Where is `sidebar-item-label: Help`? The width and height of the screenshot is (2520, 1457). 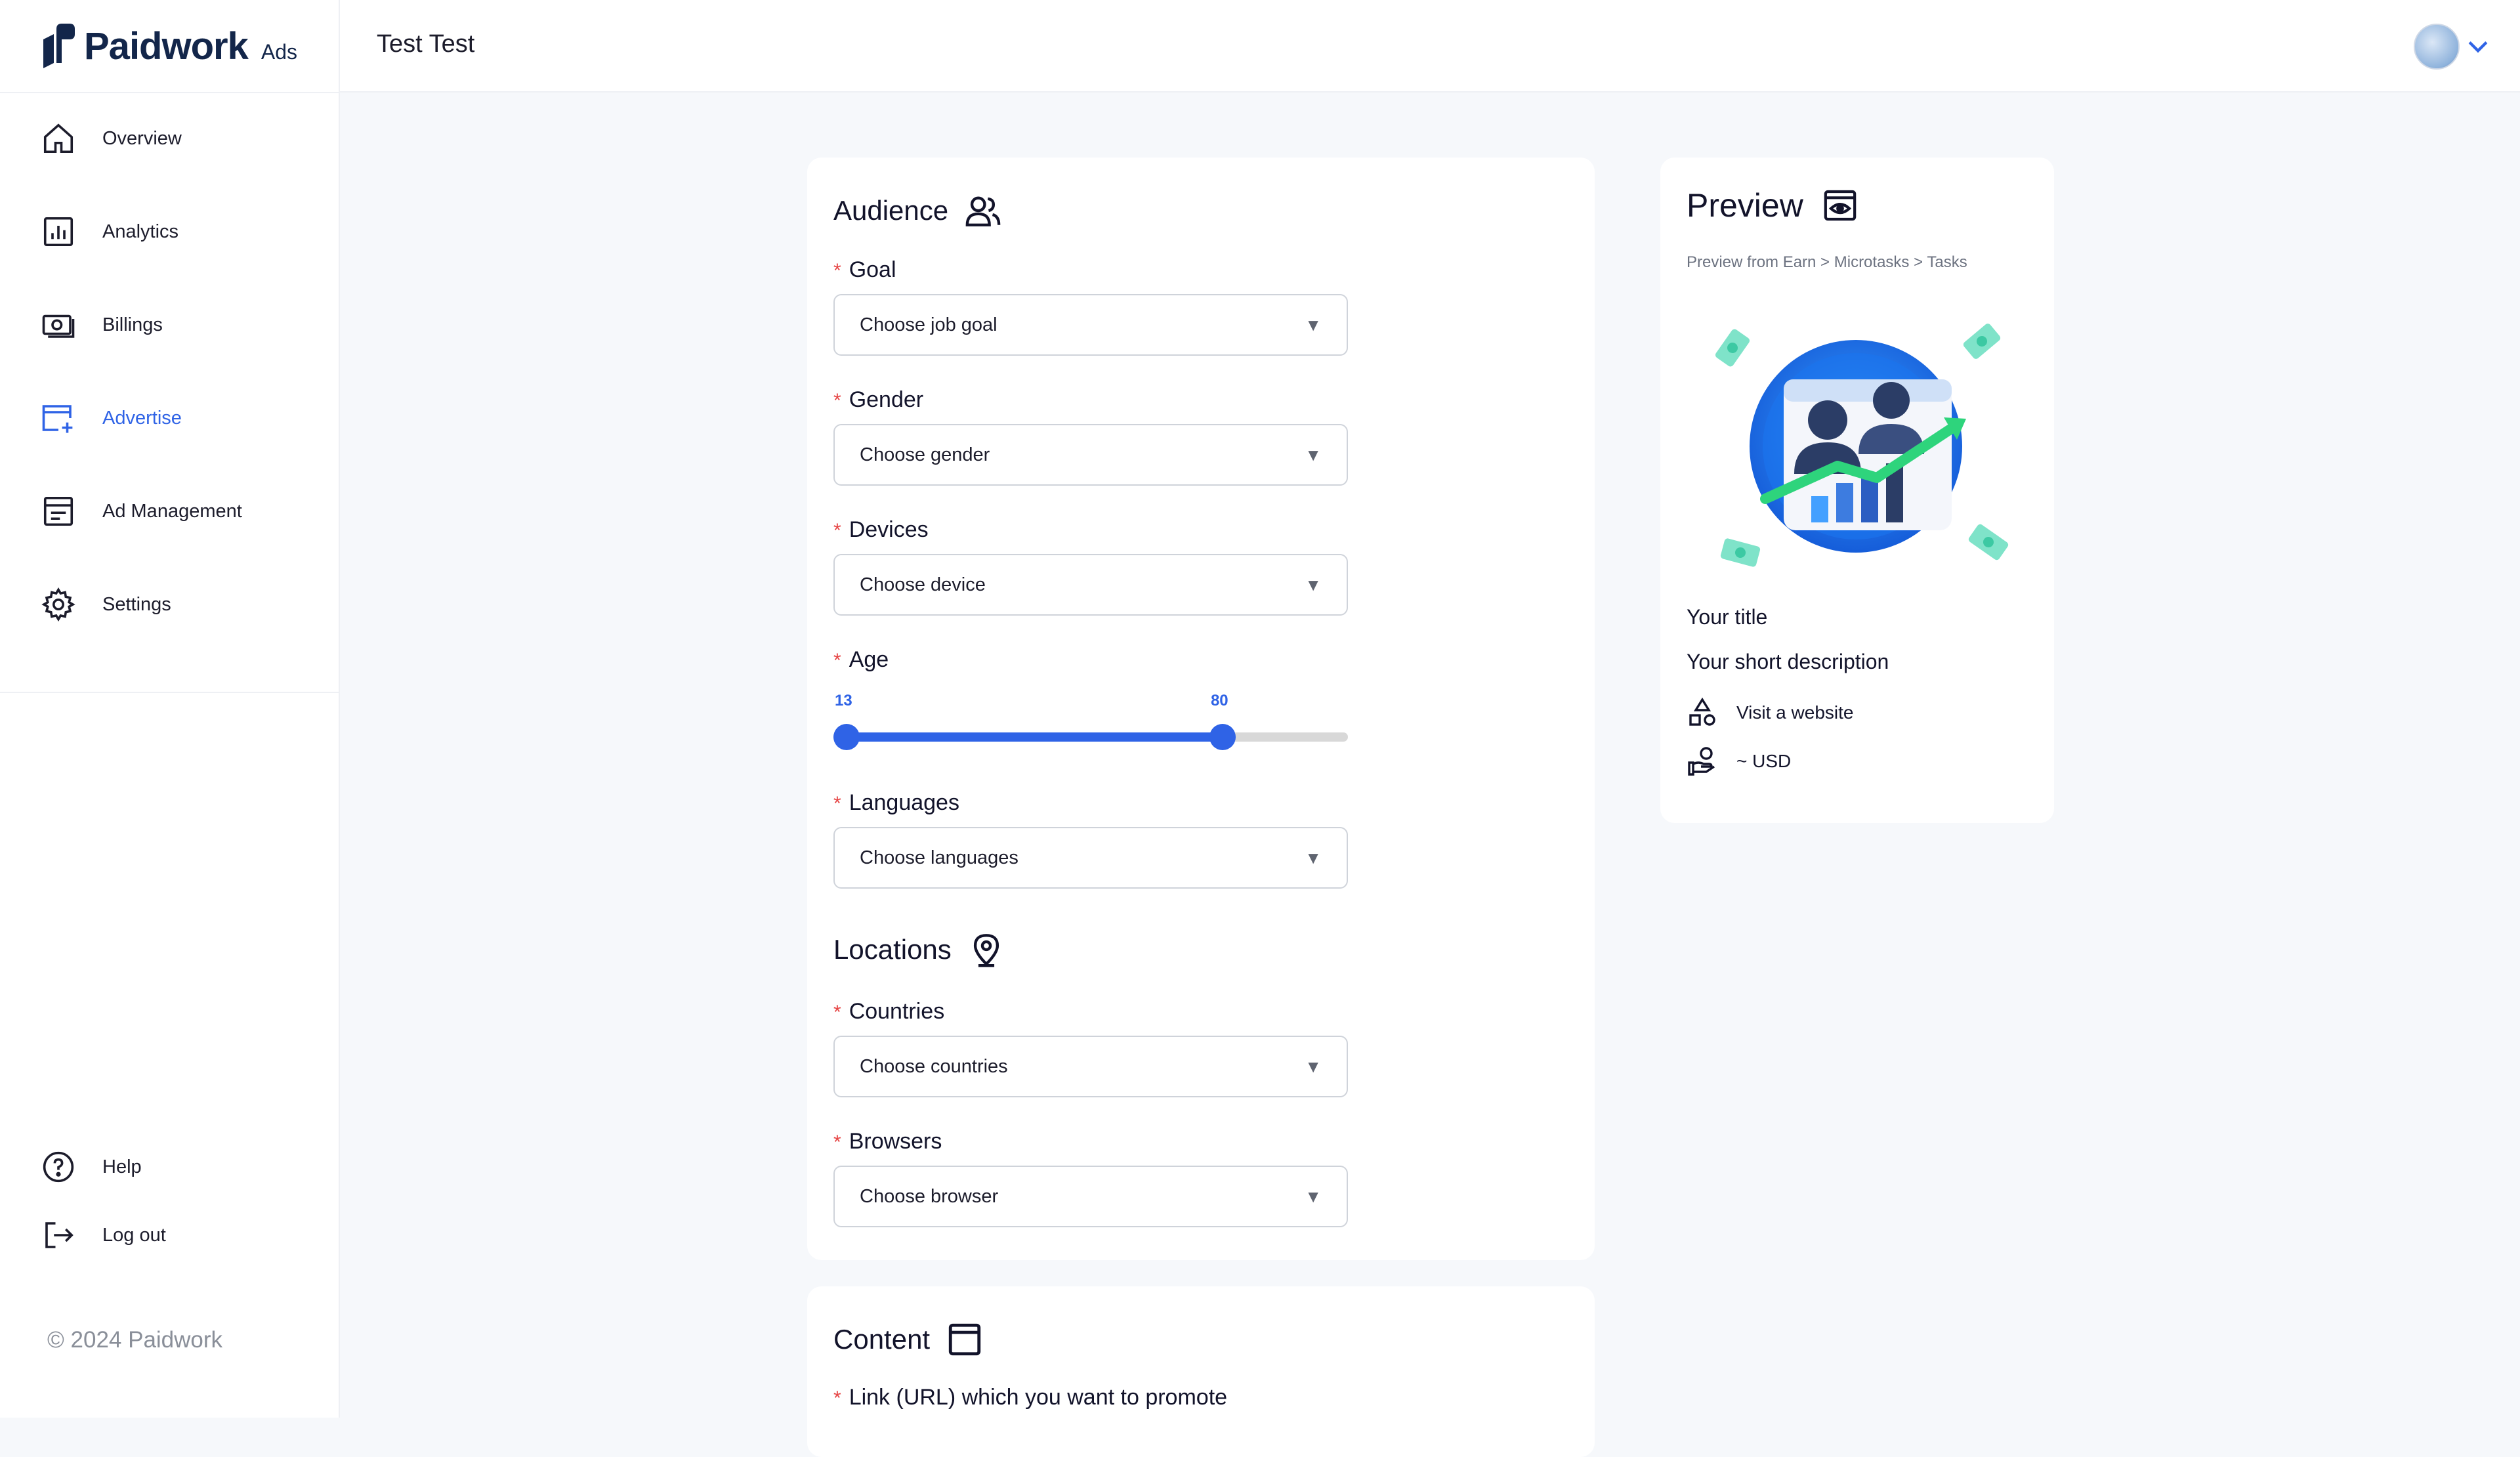 sidebar-item-label: Help is located at coordinates (122, 1166).